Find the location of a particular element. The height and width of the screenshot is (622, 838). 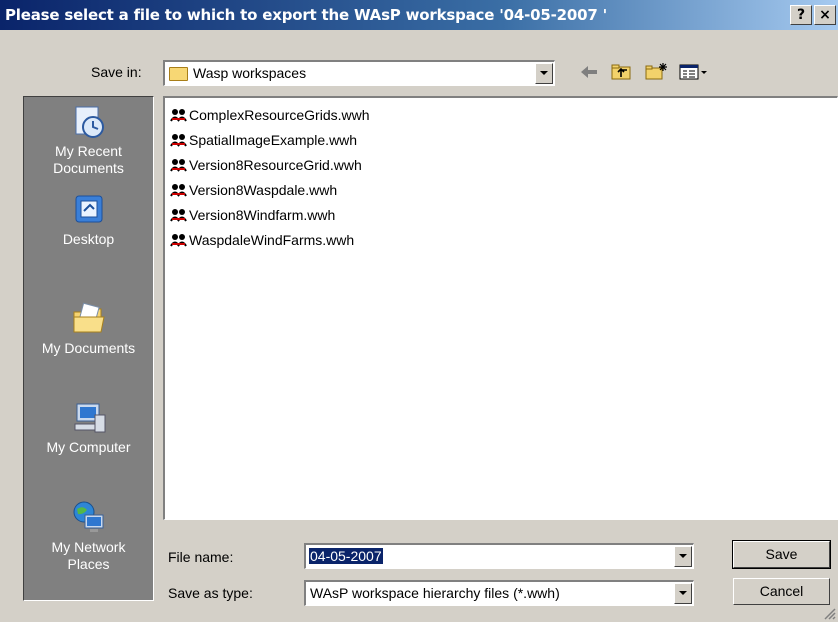

list-item: Version8Windfarm.wwh is located at coordinates (252, 215).